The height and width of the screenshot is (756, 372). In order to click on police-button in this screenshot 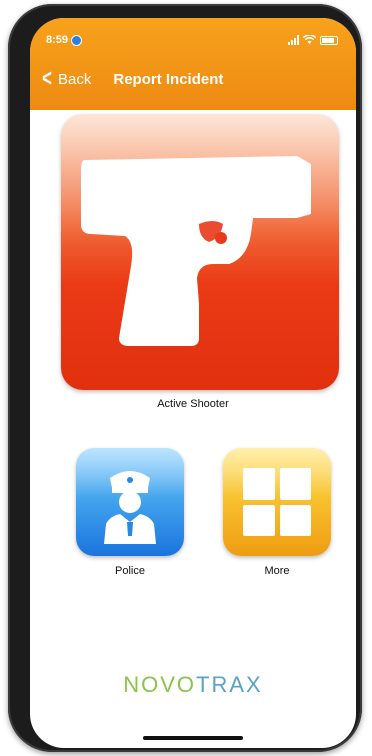, I will do `click(130, 502)`.